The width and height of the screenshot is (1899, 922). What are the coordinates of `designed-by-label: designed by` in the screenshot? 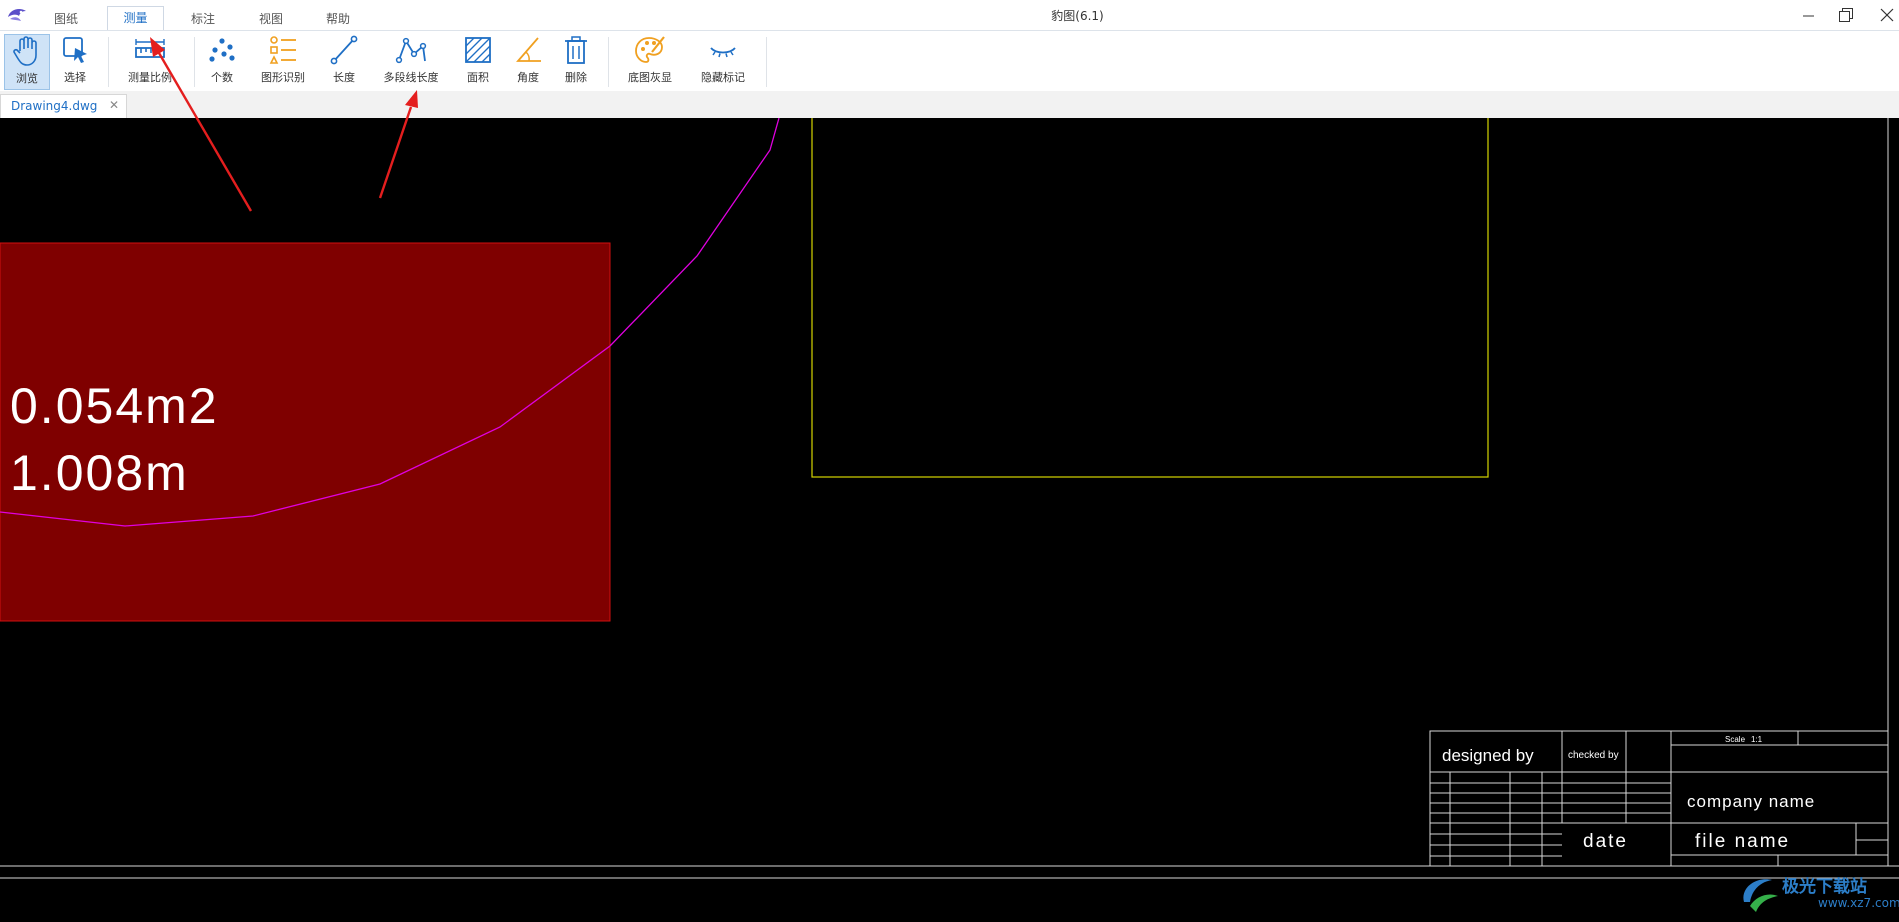 It's located at (1488, 755).